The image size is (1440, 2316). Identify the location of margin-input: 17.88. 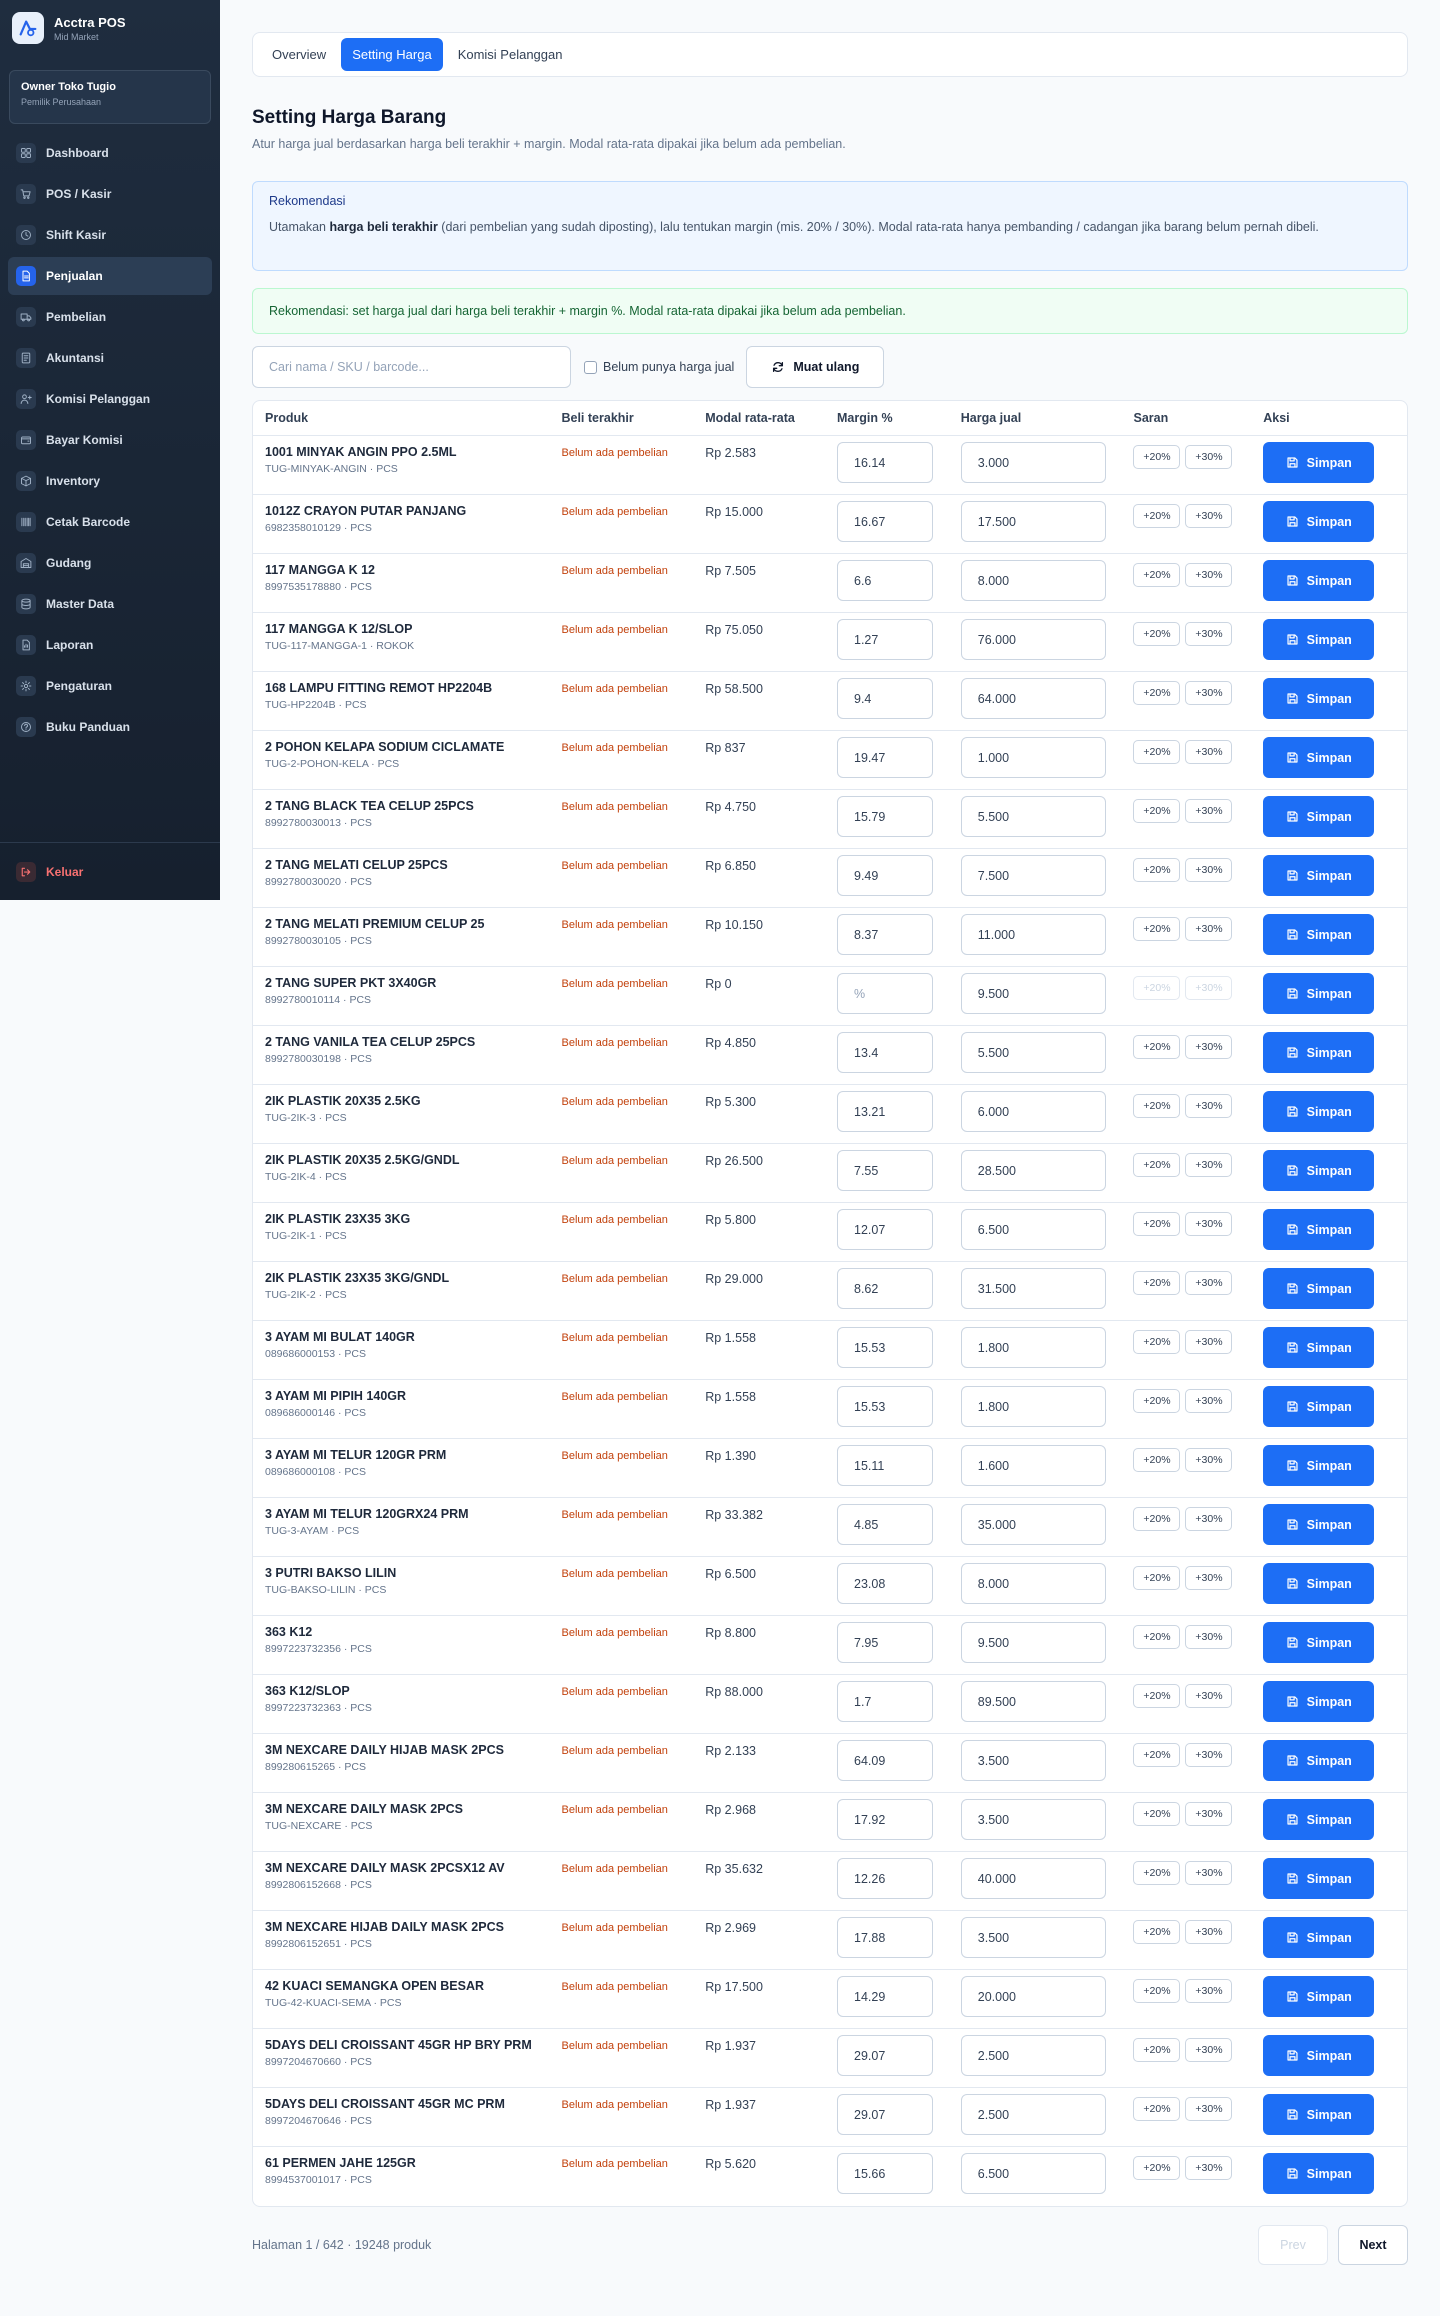
(885, 1937).